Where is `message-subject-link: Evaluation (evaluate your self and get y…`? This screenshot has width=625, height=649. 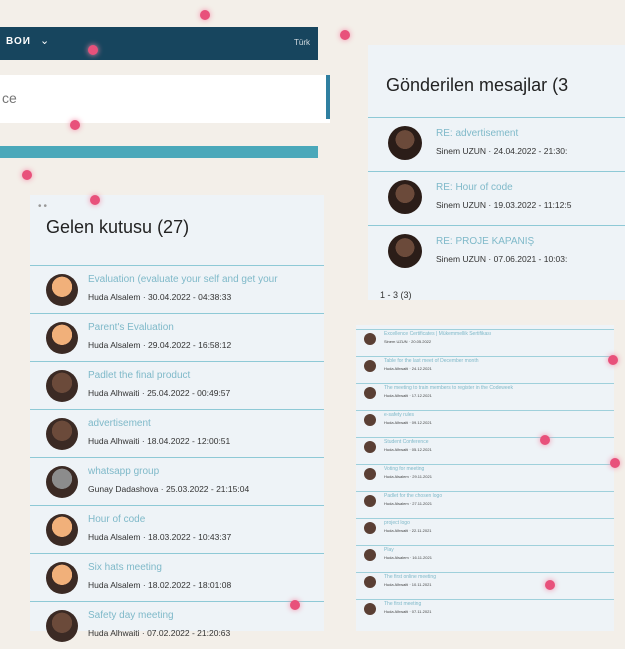 message-subject-link: Evaluation (evaluate your self and get y… is located at coordinates (204, 279).